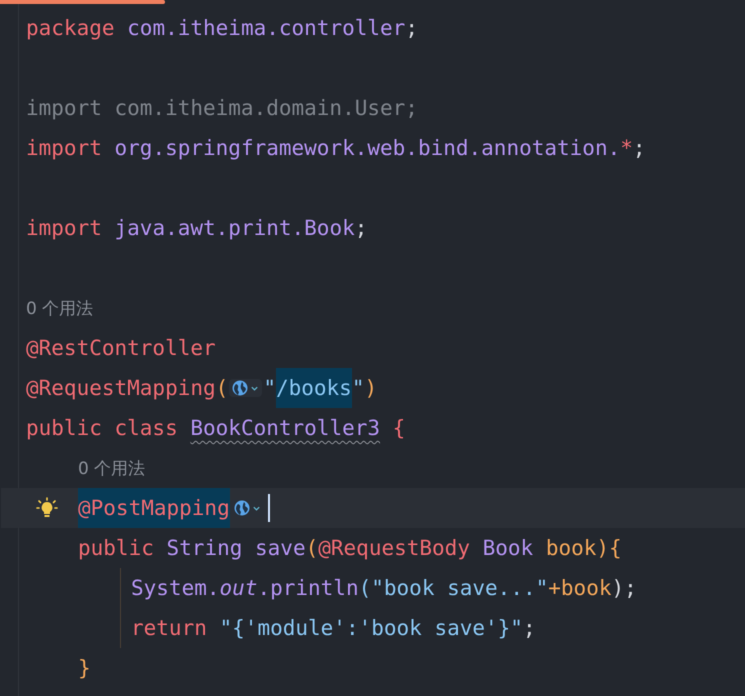 Image resolution: width=745 pixels, height=696 pixels. Describe the element at coordinates (197, 228) in the screenshot. I see `code-text: import java.awt.print.Book;` at that location.